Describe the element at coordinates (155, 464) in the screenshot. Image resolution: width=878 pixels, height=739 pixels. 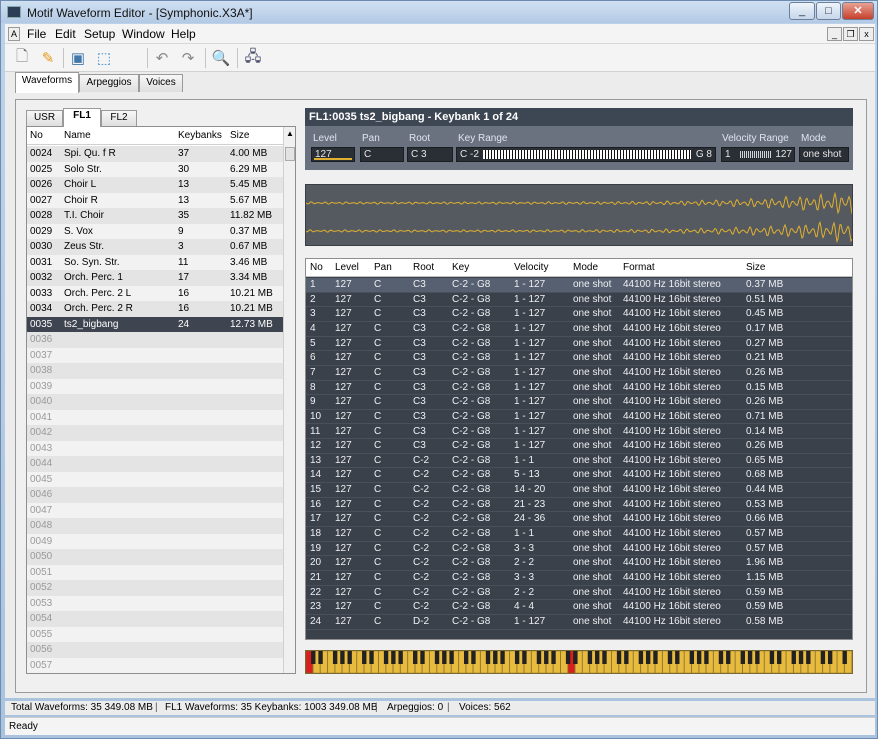
I see `list-item: 0044` at that location.